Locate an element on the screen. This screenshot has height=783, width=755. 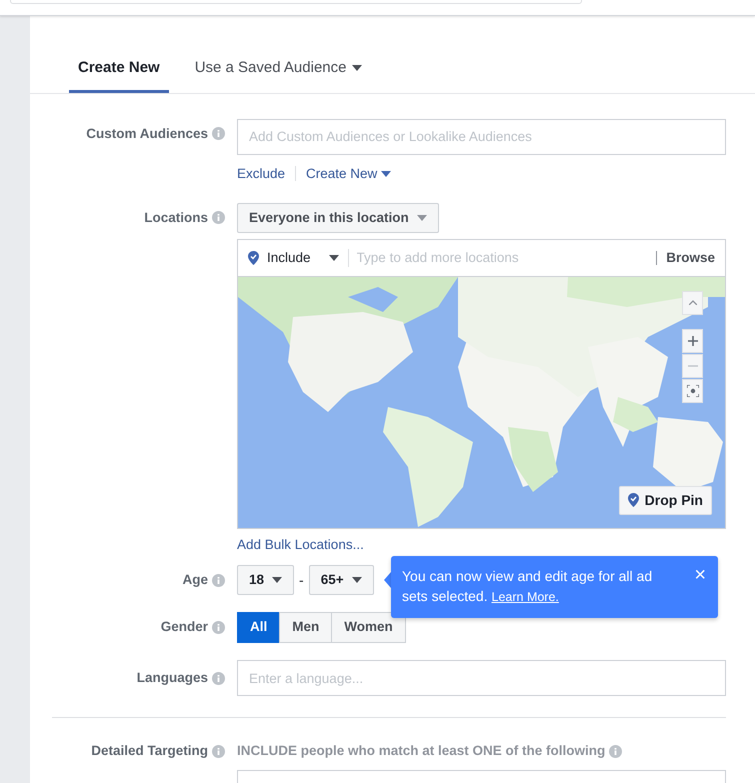
tooltip-text: You can now view and edit age for all ad sets selected. Learn More. is located at coordinates (527, 586).